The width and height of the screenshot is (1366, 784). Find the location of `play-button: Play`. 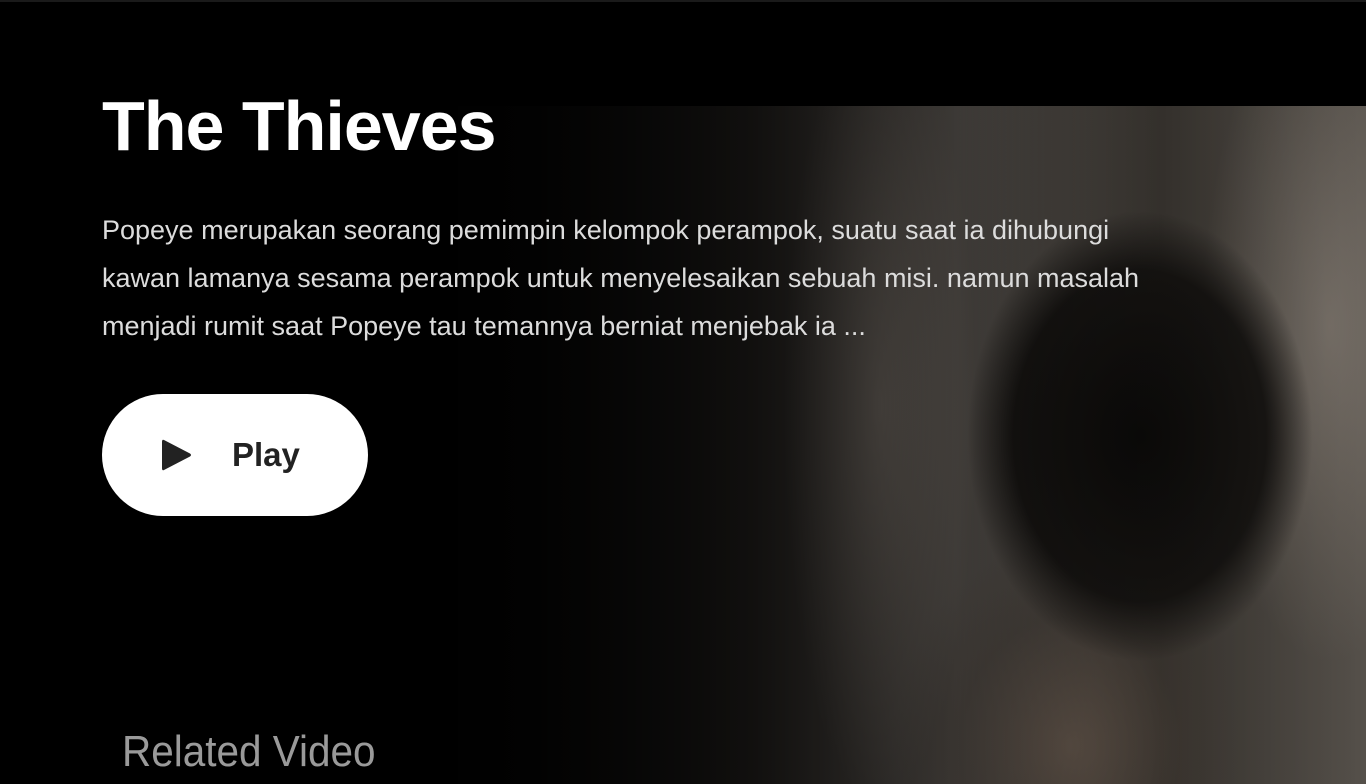

play-button: Play is located at coordinates (235, 455).